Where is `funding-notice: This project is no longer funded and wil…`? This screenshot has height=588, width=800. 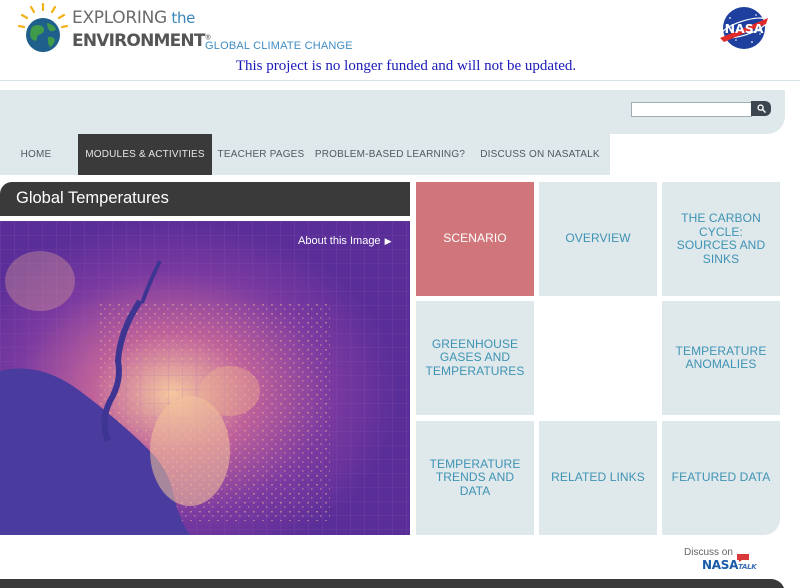 funding-notice: This project is no longer funded and wil… is located at coordinates (406, 66).